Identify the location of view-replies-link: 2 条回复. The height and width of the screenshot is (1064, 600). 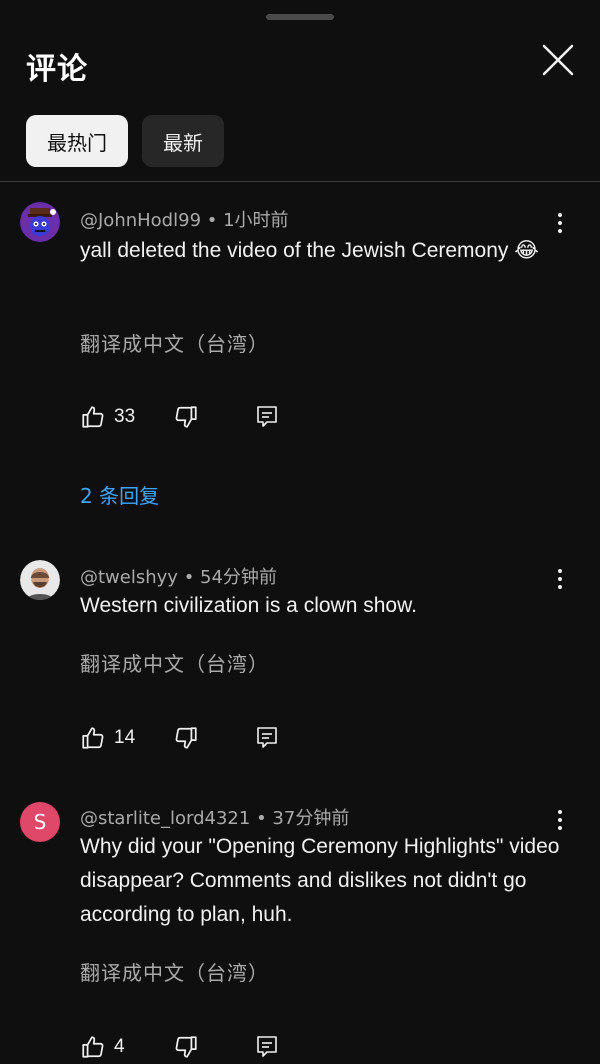
(119, 494).